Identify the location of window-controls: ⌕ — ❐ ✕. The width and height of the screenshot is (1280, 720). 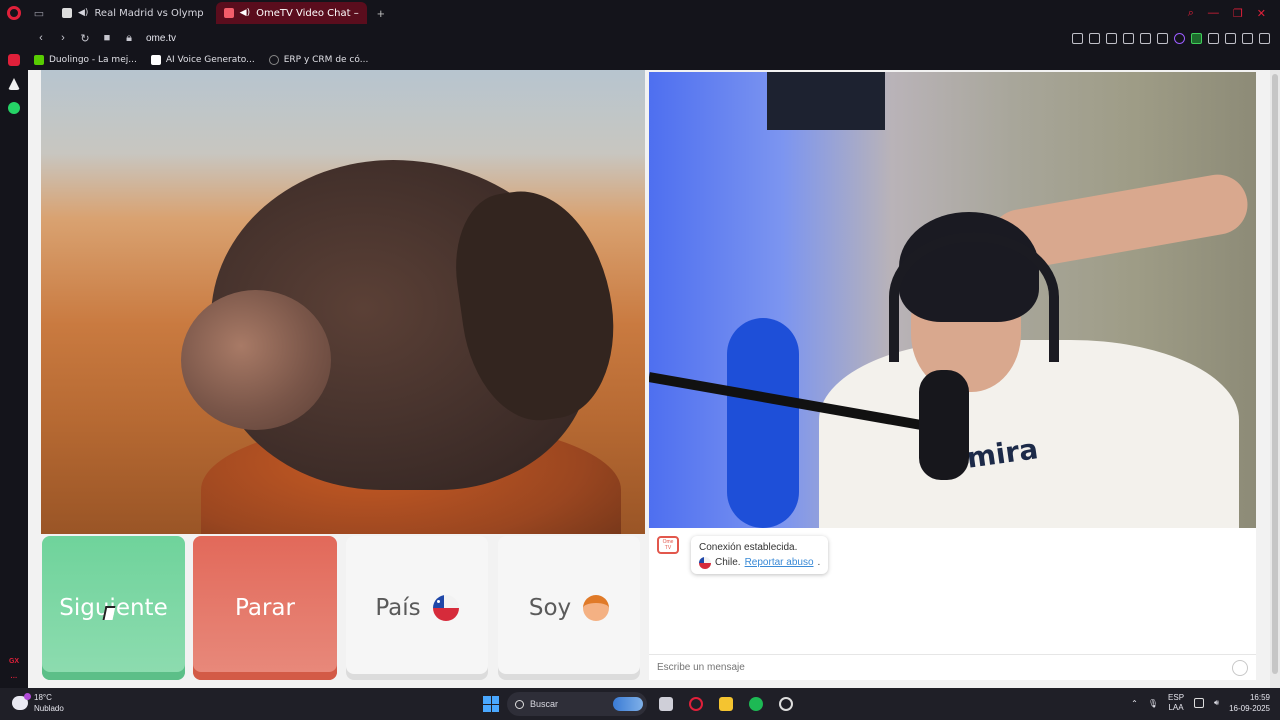
(1234, 13).